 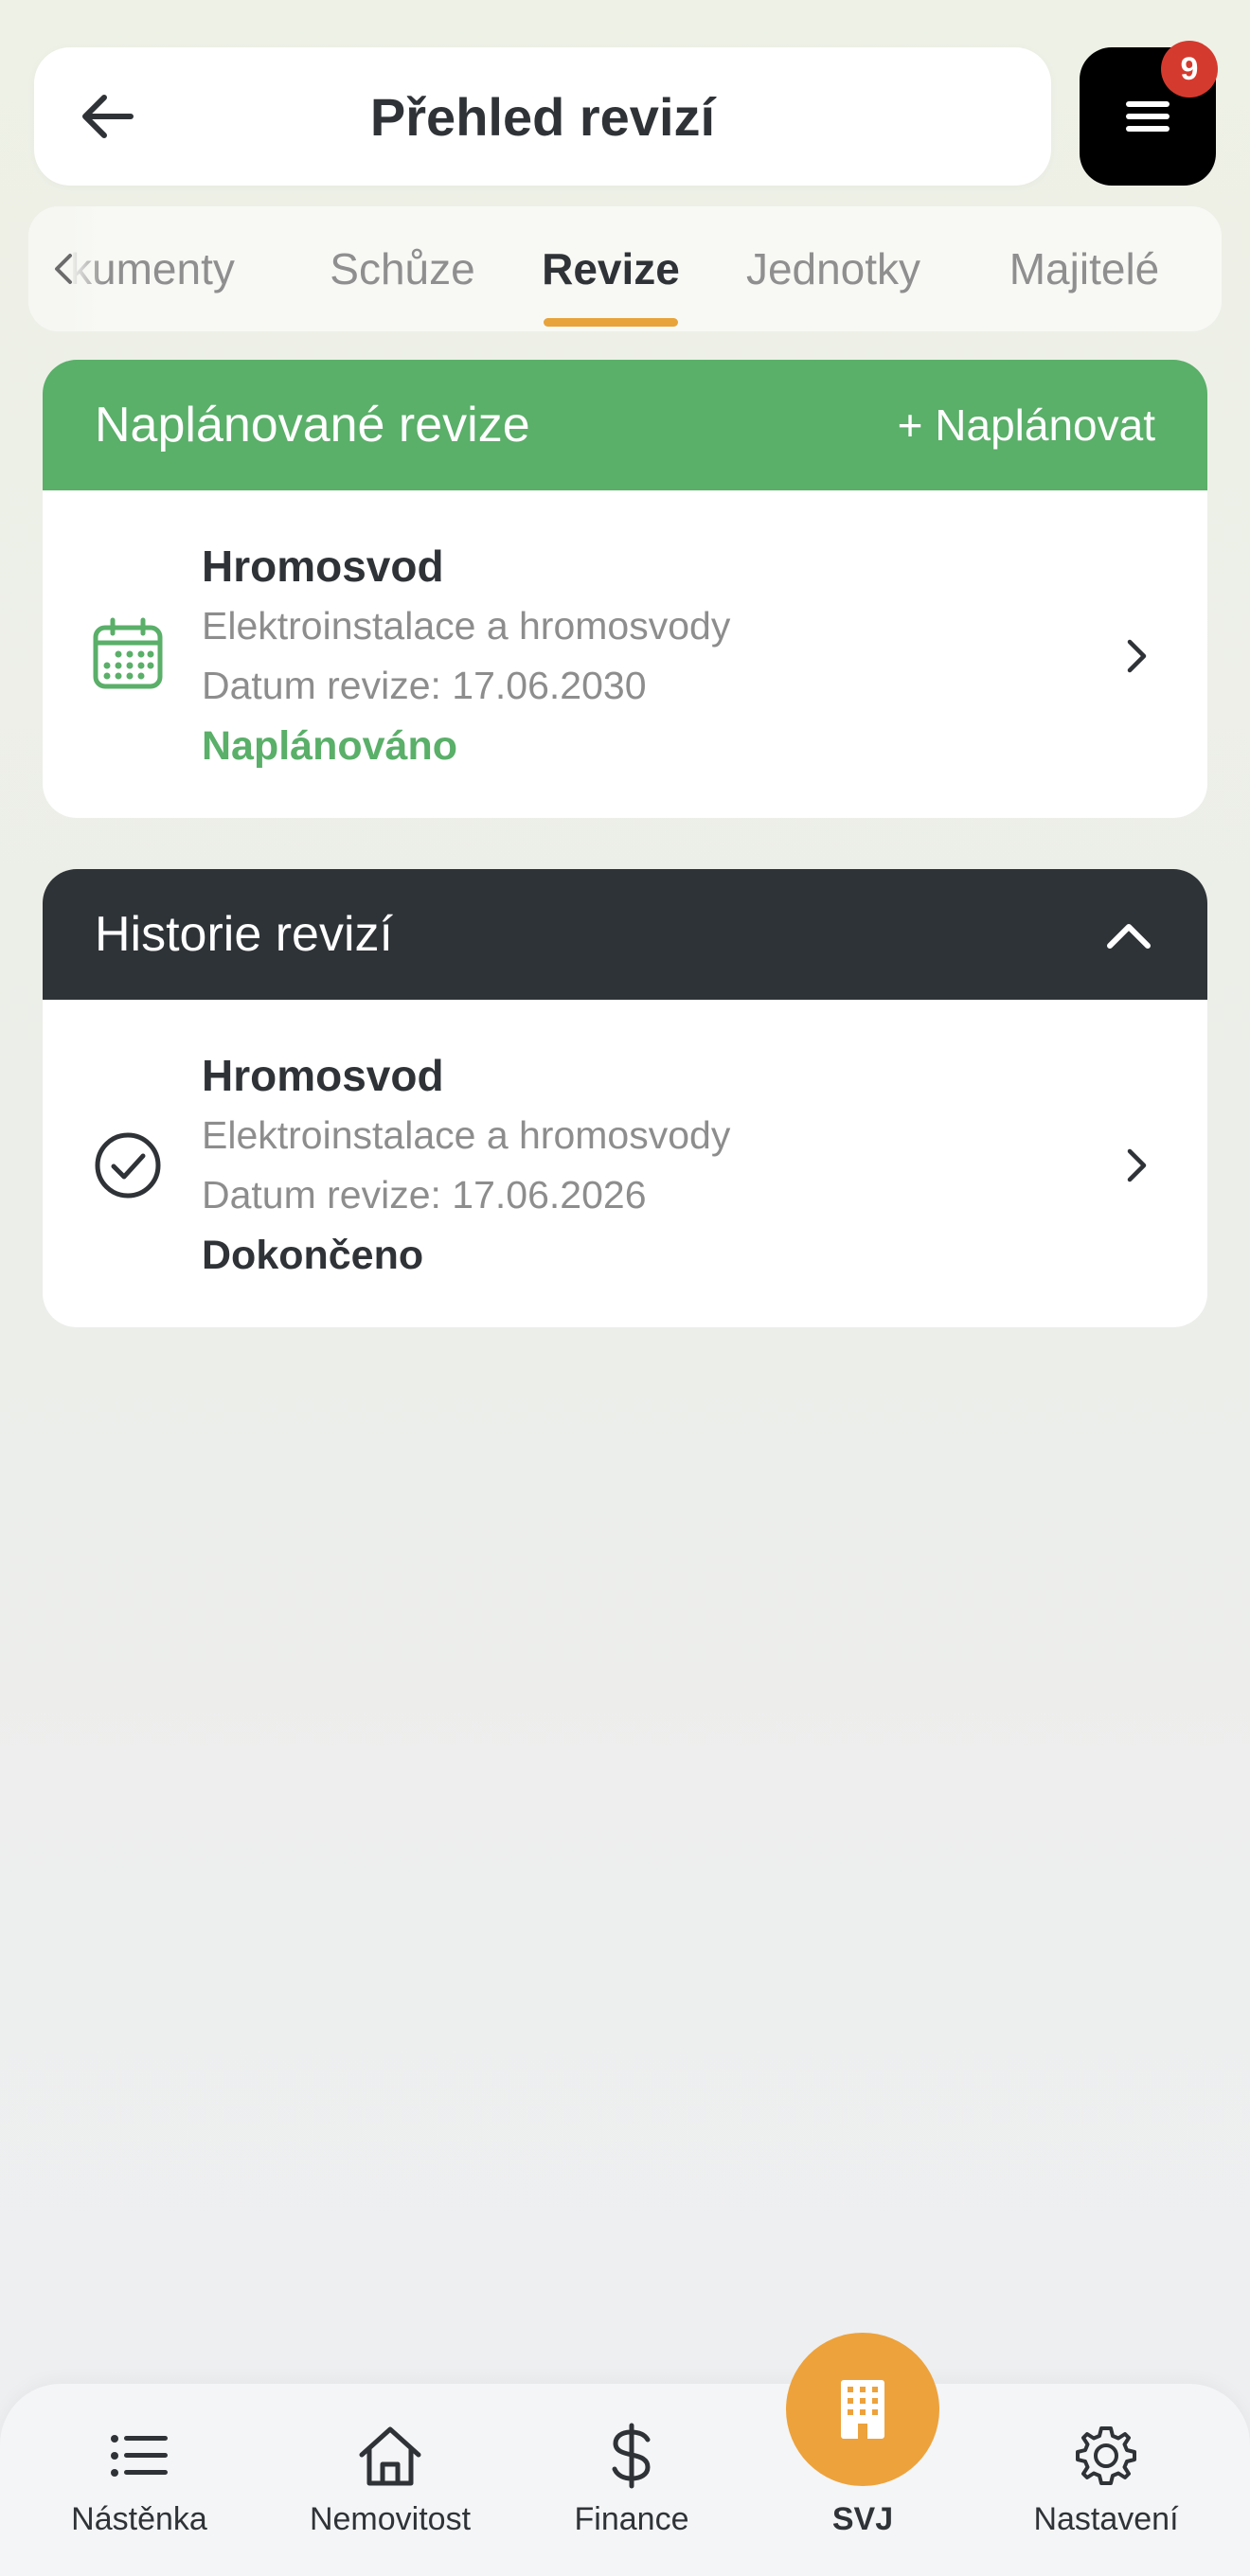 What do you see at coordinates (625, 935) in the screenshot?
I see `revision-history-header: Historie revizí` at bounding box center [625, 935].